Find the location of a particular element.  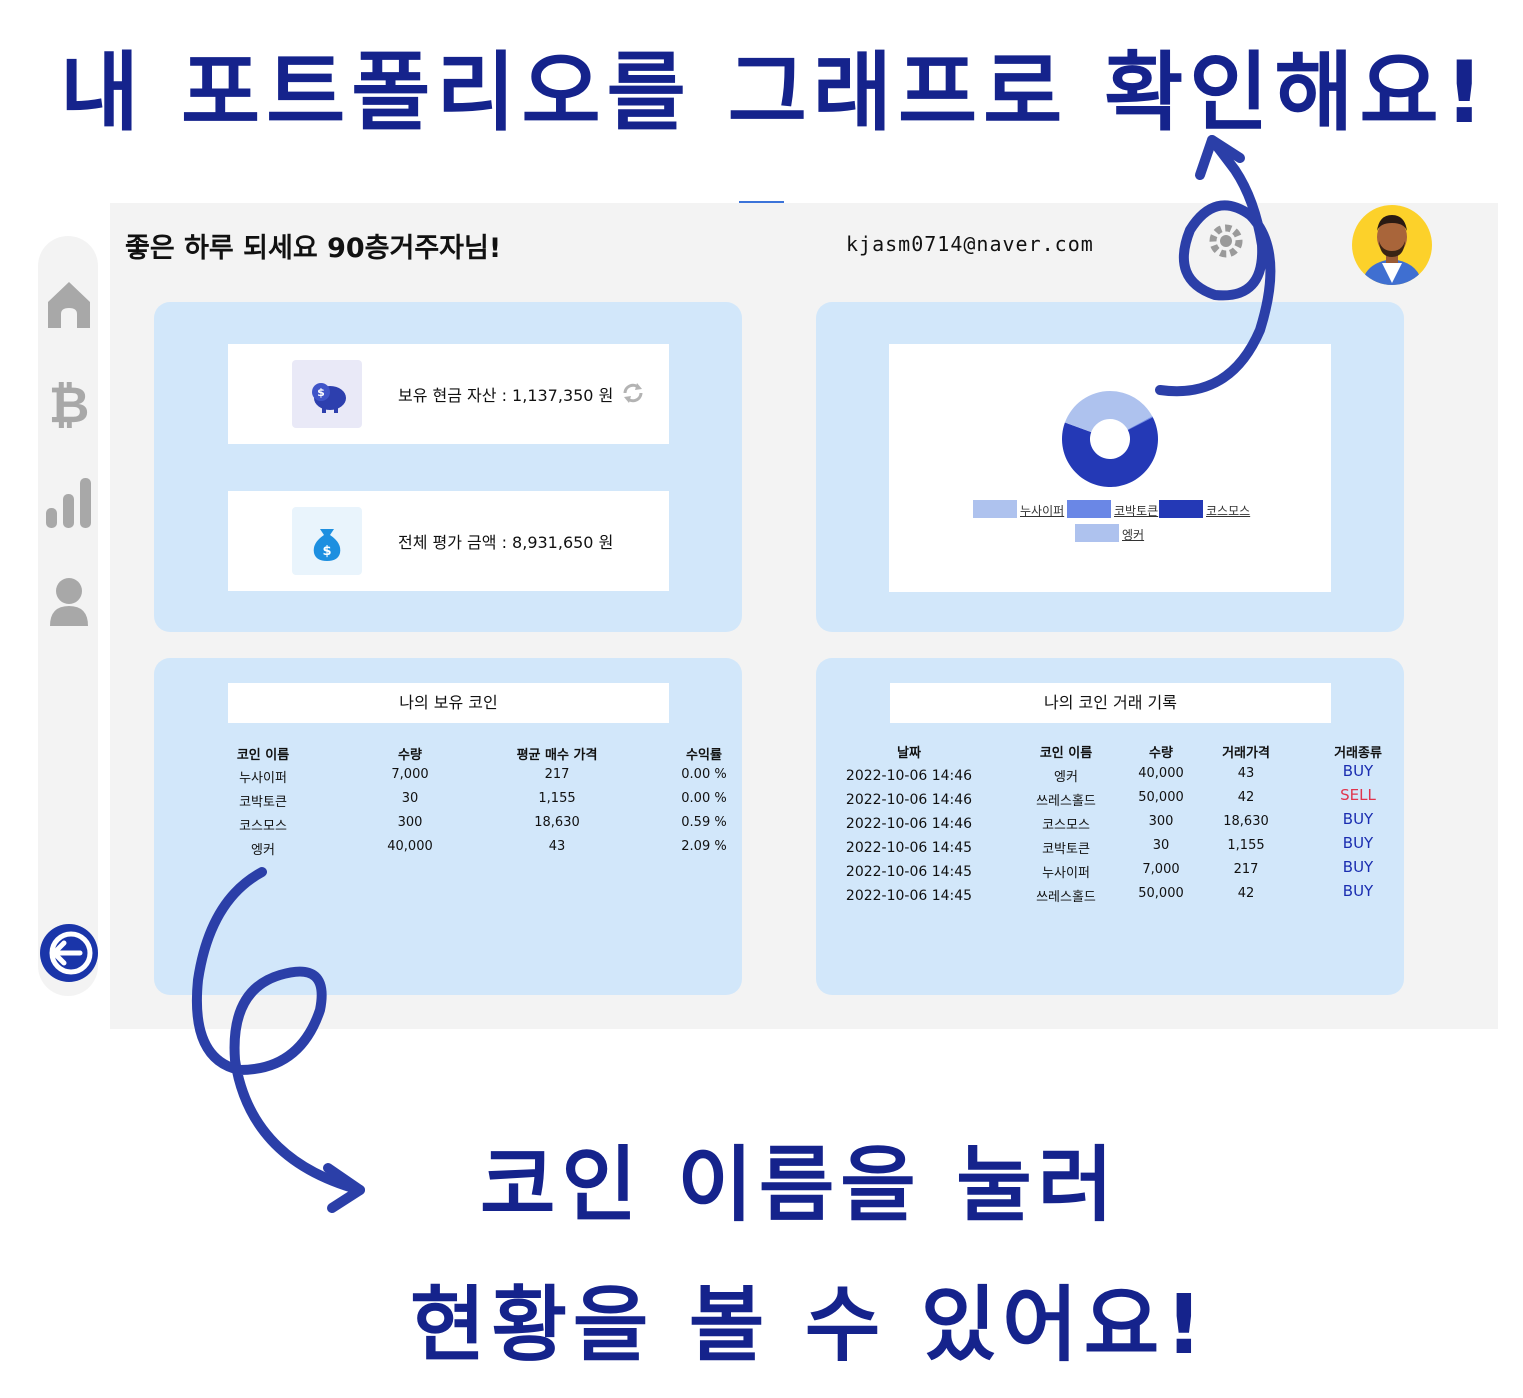

holdings-column-header: 수량 is located at coordinates (410, 755).